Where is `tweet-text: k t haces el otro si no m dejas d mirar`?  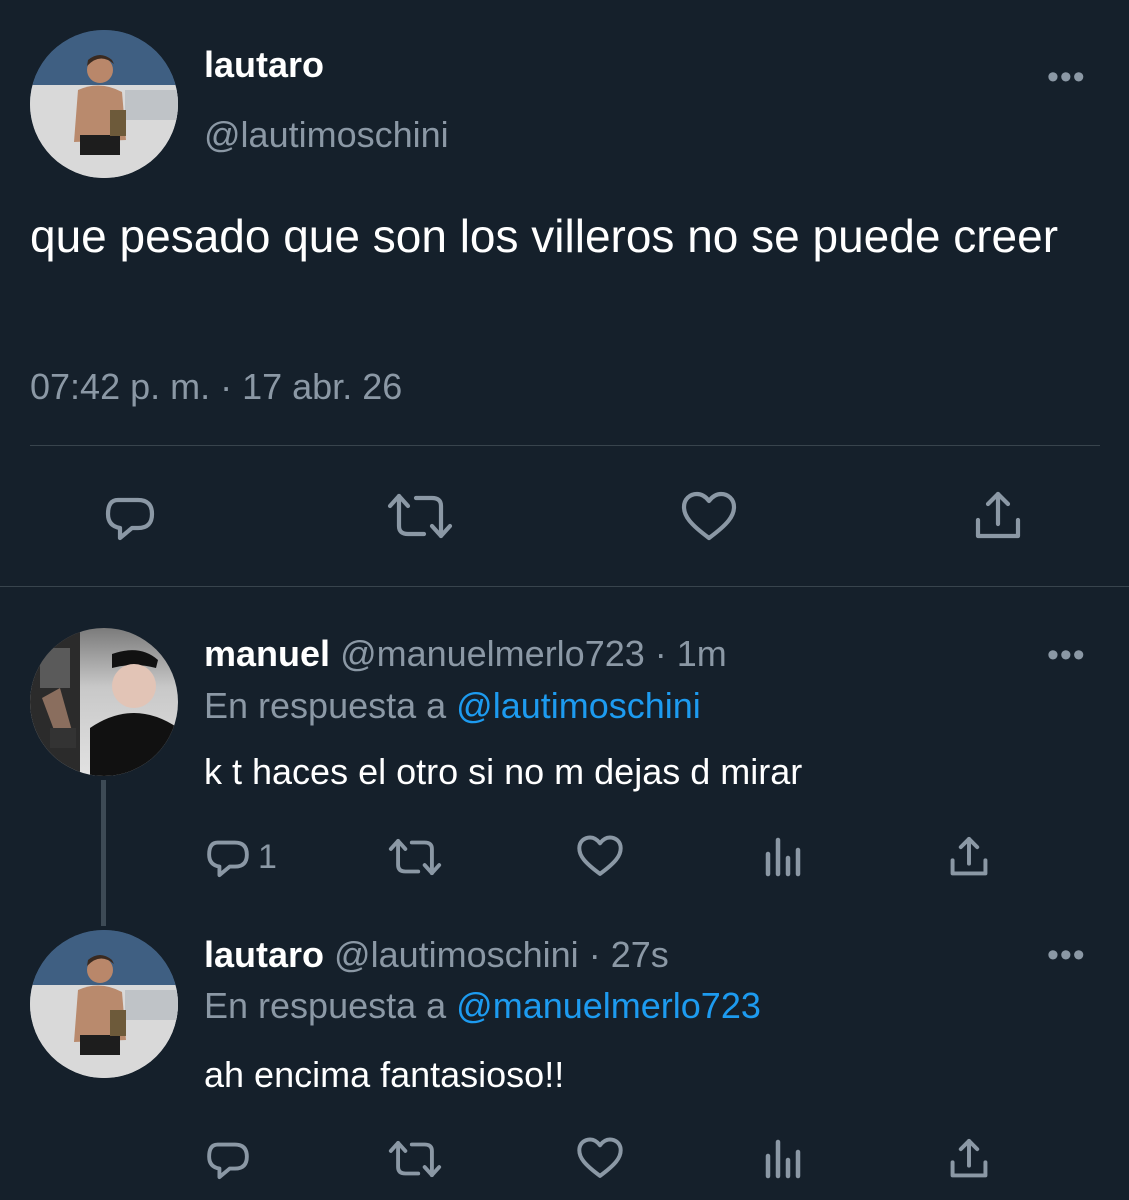
tweet-text: k t haces el otro si no m dejas d mirar is located at coordinates (503, 771).